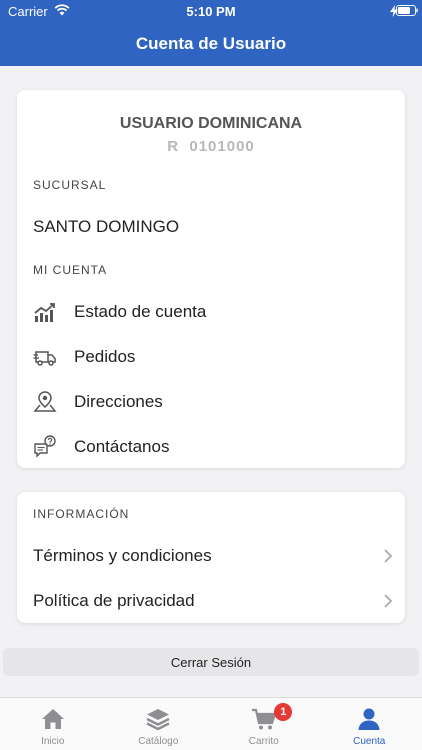 Image resolution: width=422 pixels, height=750 pixels. Describe the element at coordinates (211, 447) in the screenshot. I see `menu-item-contact: Contáctanos` at that location.